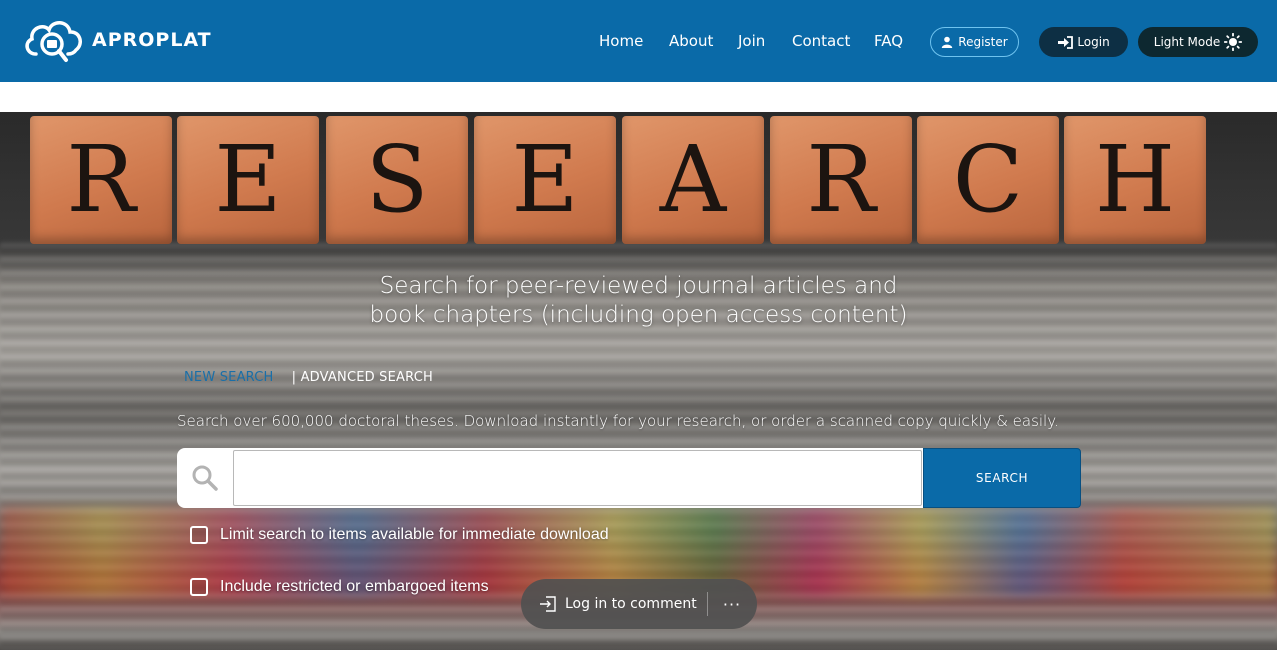  Describe the element at coordinates (205, 478) in the screenshot. I see `search-icon` at that location.